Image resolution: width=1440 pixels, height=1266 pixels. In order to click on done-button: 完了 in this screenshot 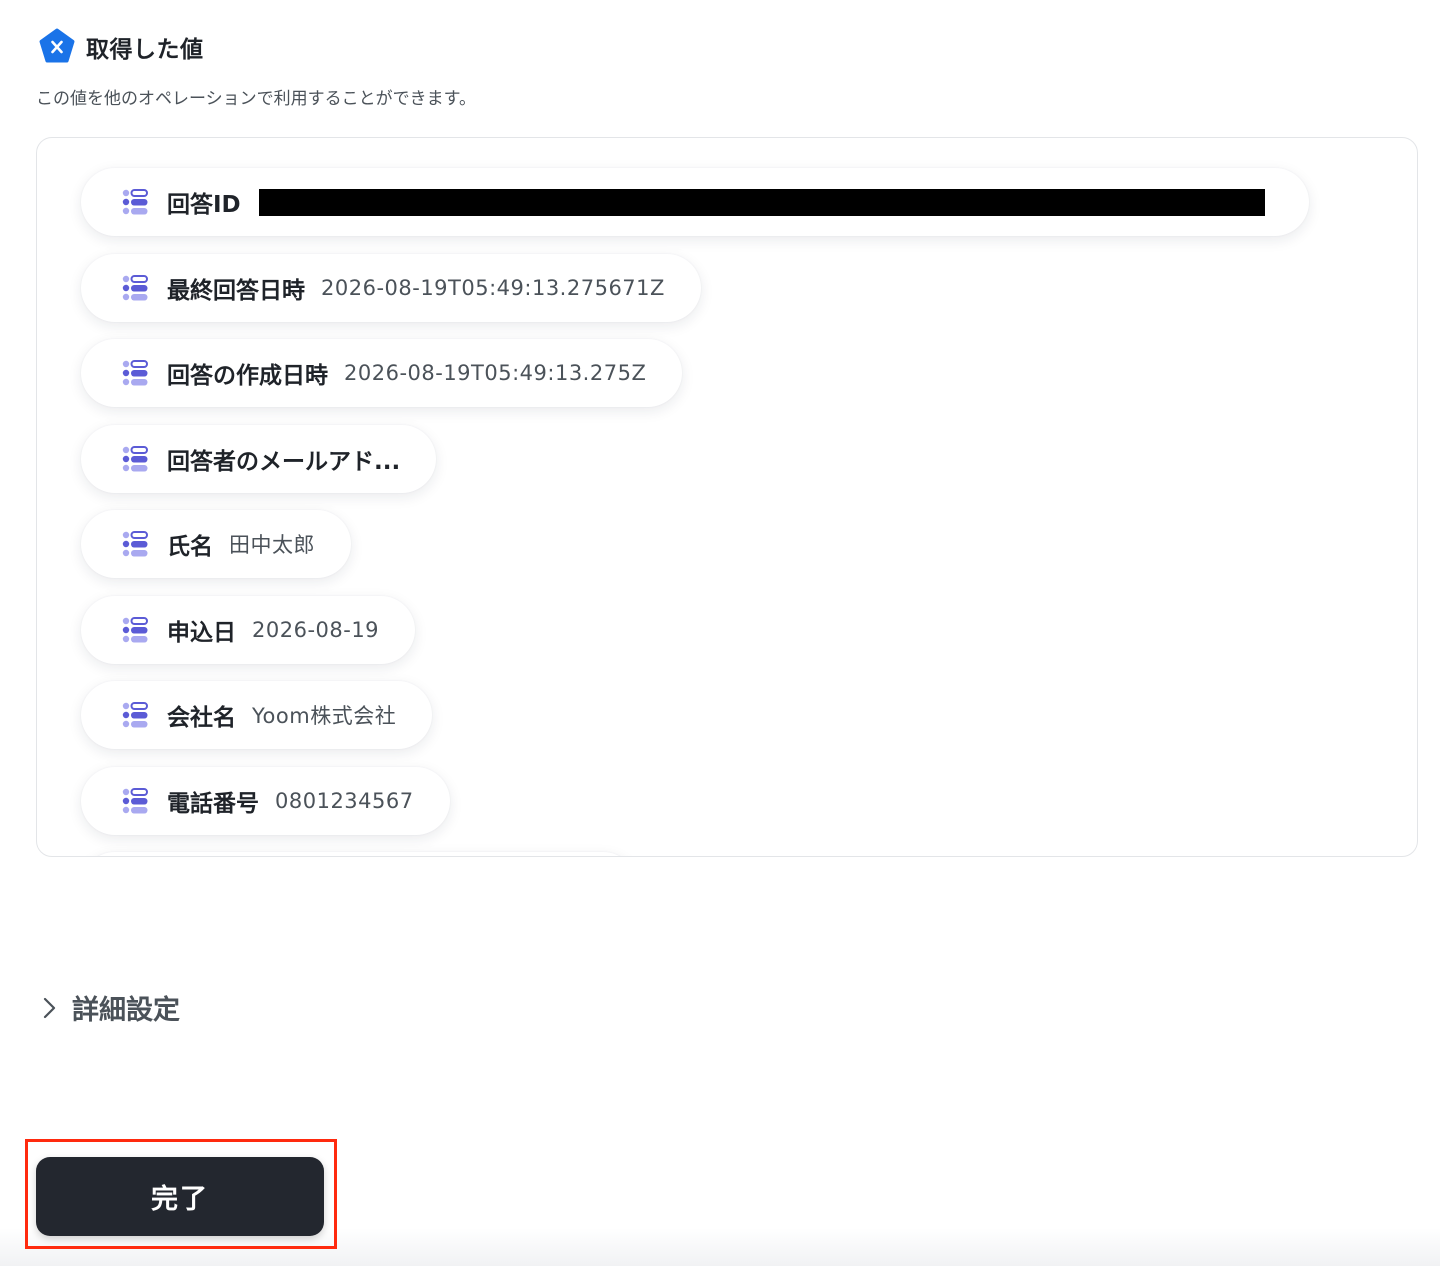, I will do `click(180, 1196)`.